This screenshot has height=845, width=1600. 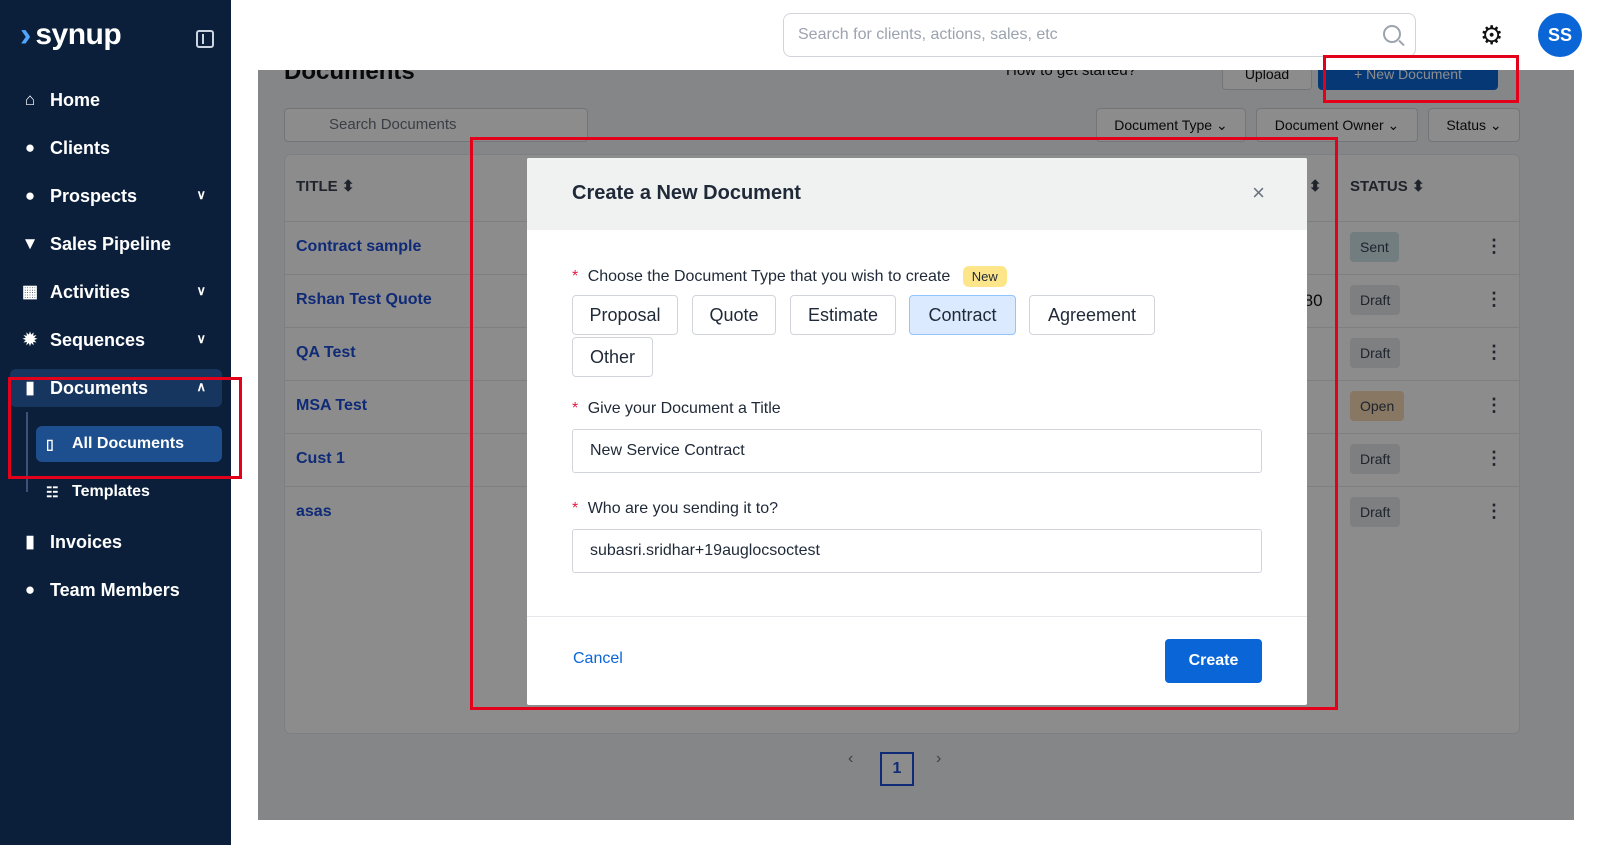 What do you see at coordinates (30, 387) in the screenshot?
I see `document-icon: ▮` at bounding box center [30, 387].